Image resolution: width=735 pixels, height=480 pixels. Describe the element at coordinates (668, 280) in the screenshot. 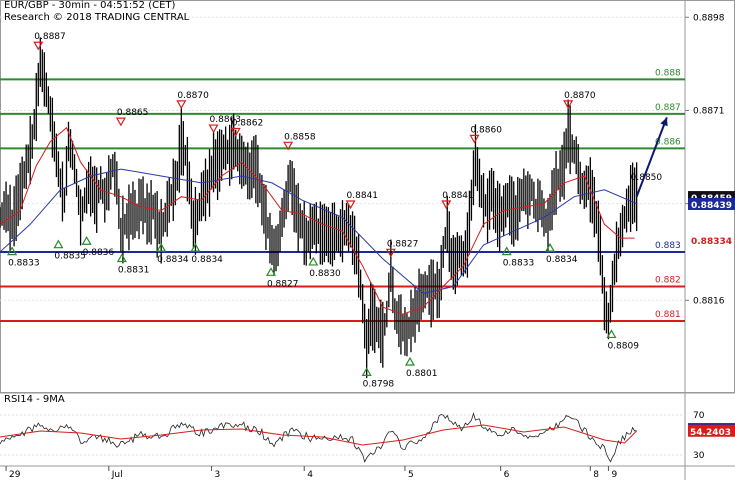

I see `level-label: 0.882` at that location.